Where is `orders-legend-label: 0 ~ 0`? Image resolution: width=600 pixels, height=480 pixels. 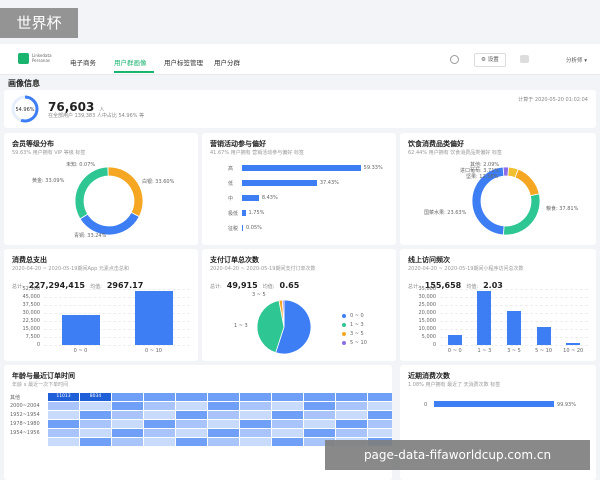 orders-legend-label: 0 ~ 0 is located at coordinates (357, 316).